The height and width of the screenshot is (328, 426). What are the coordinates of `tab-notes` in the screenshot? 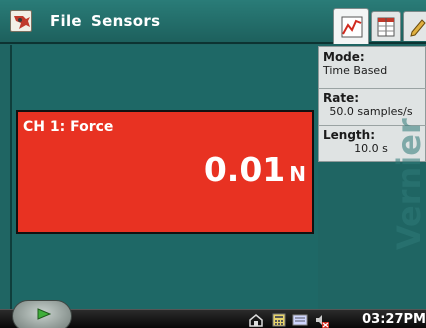 It's located at (414, 26).